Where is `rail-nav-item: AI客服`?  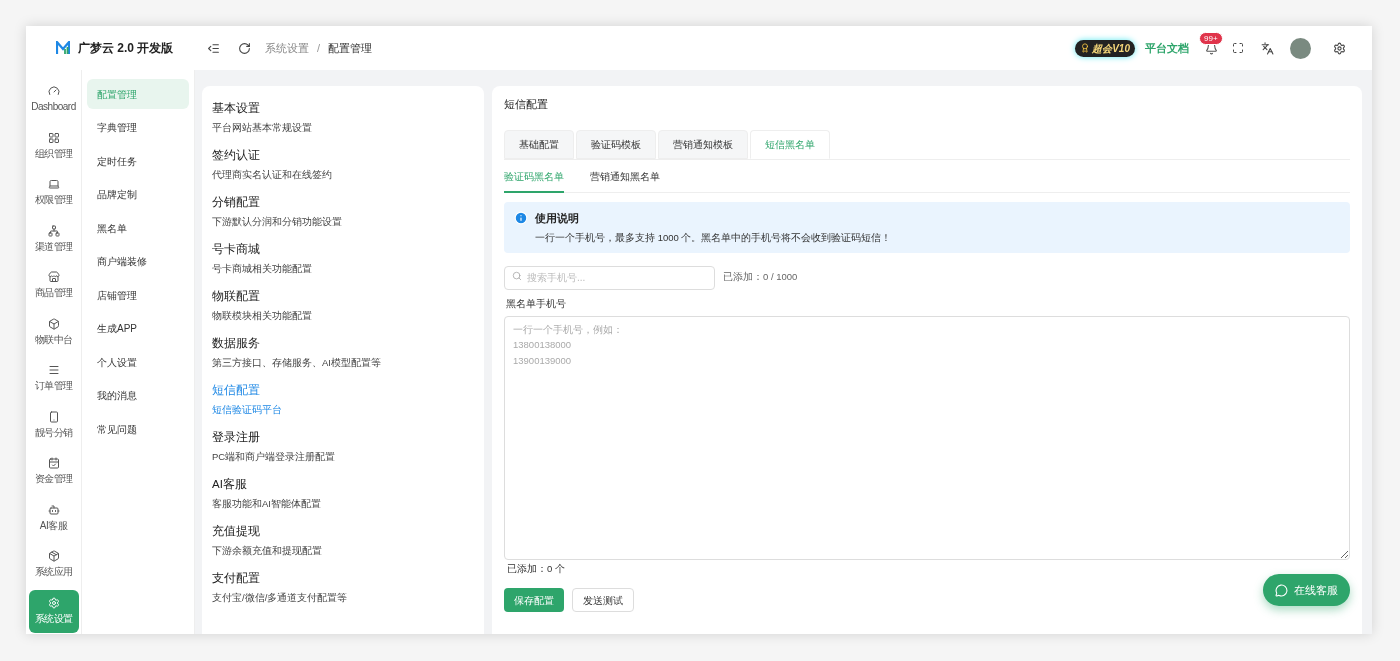 rail-nav-item: AI客服 is located at coordinates (53, 518).